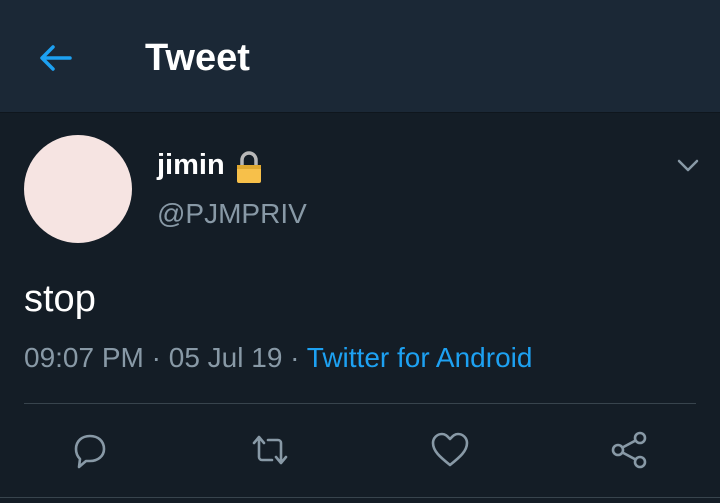 This screenshot has width=720, height=503. I want to click on display-name: jimin, so click(191, 165).